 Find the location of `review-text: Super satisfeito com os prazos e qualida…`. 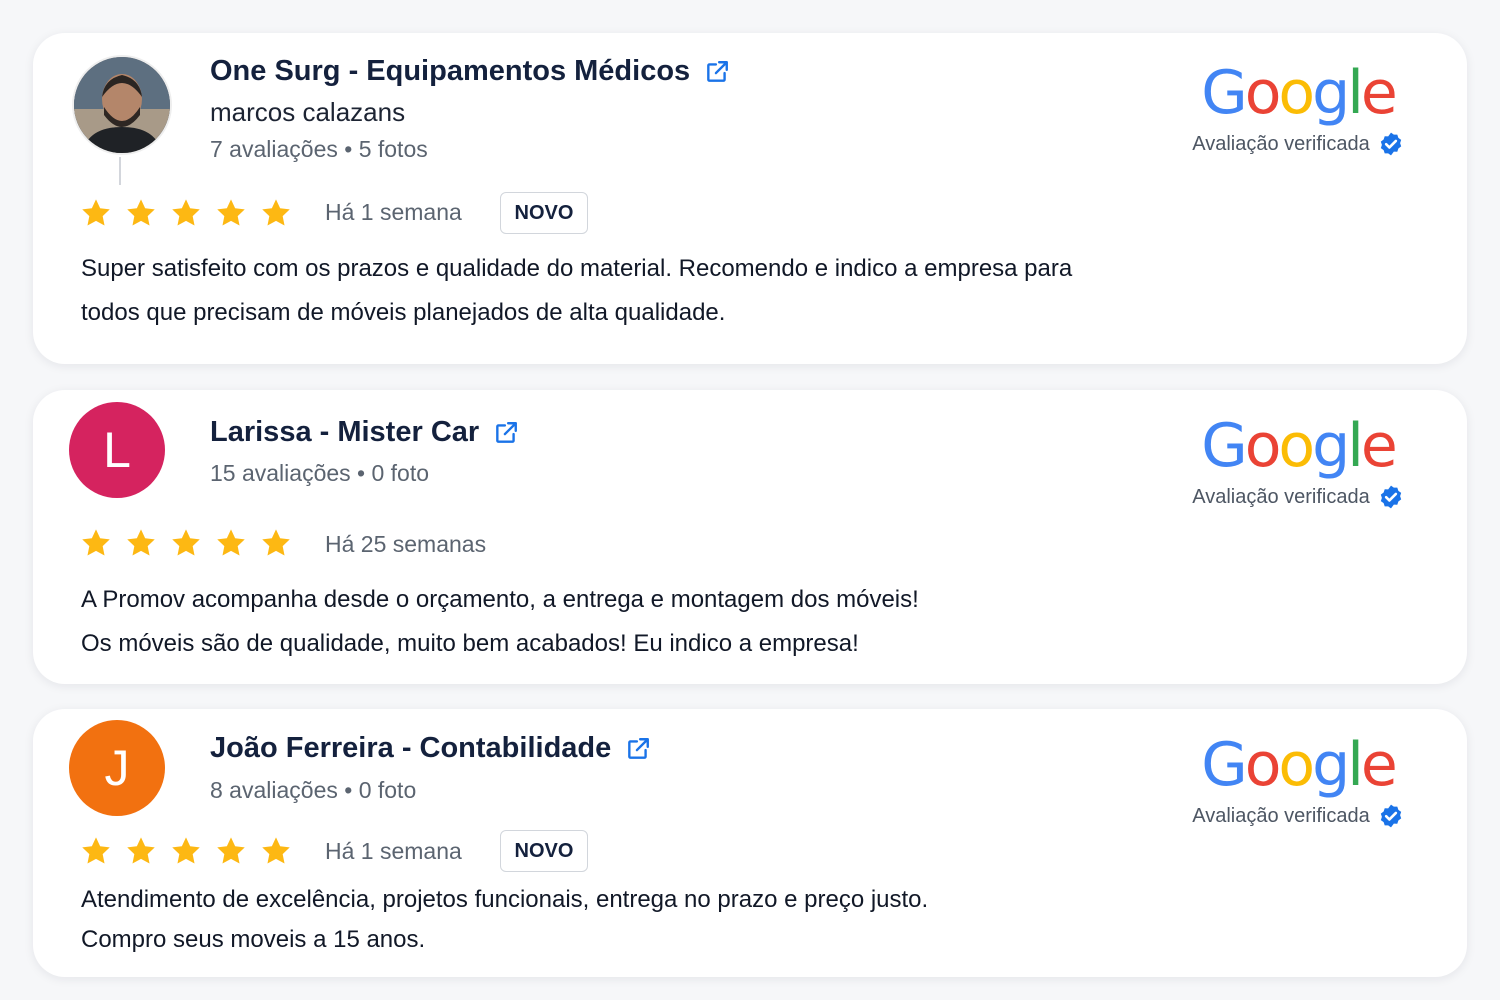

review-text: Super satisfeito com os prazos e qualida… is located at coordinates (661, 291).